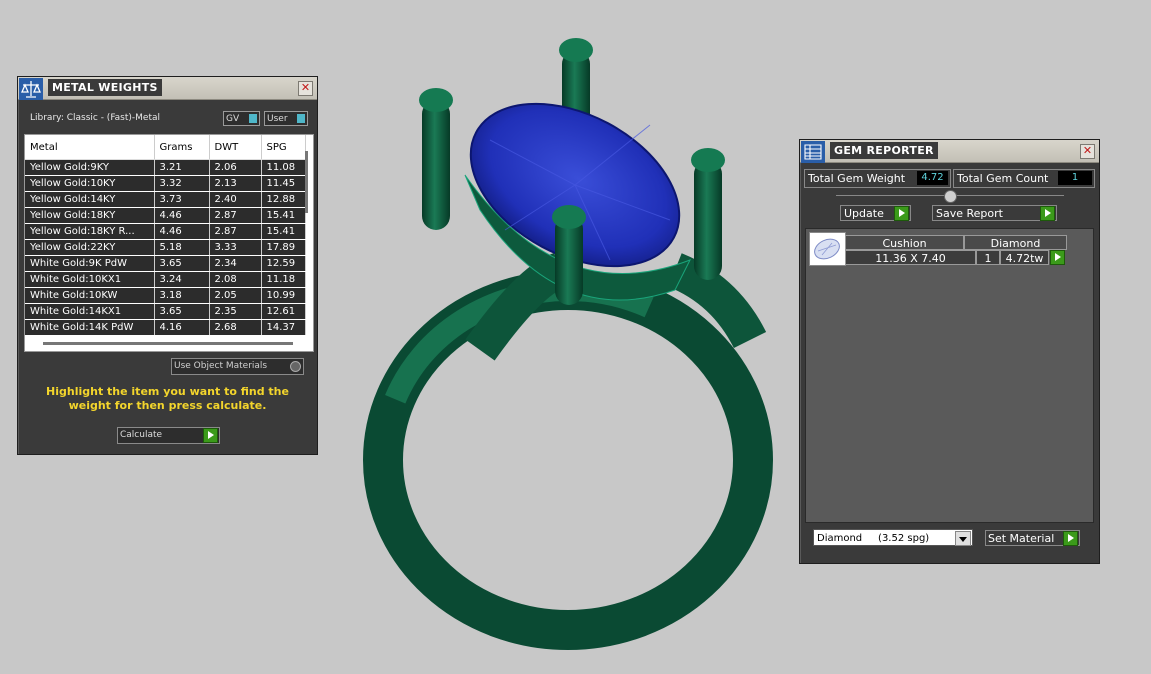 The height and width of the screenshot is (674, 1151). I want to click on table-row: Yellow Gold:22KY 5.18 3.33 17.89, so click(165, 247).